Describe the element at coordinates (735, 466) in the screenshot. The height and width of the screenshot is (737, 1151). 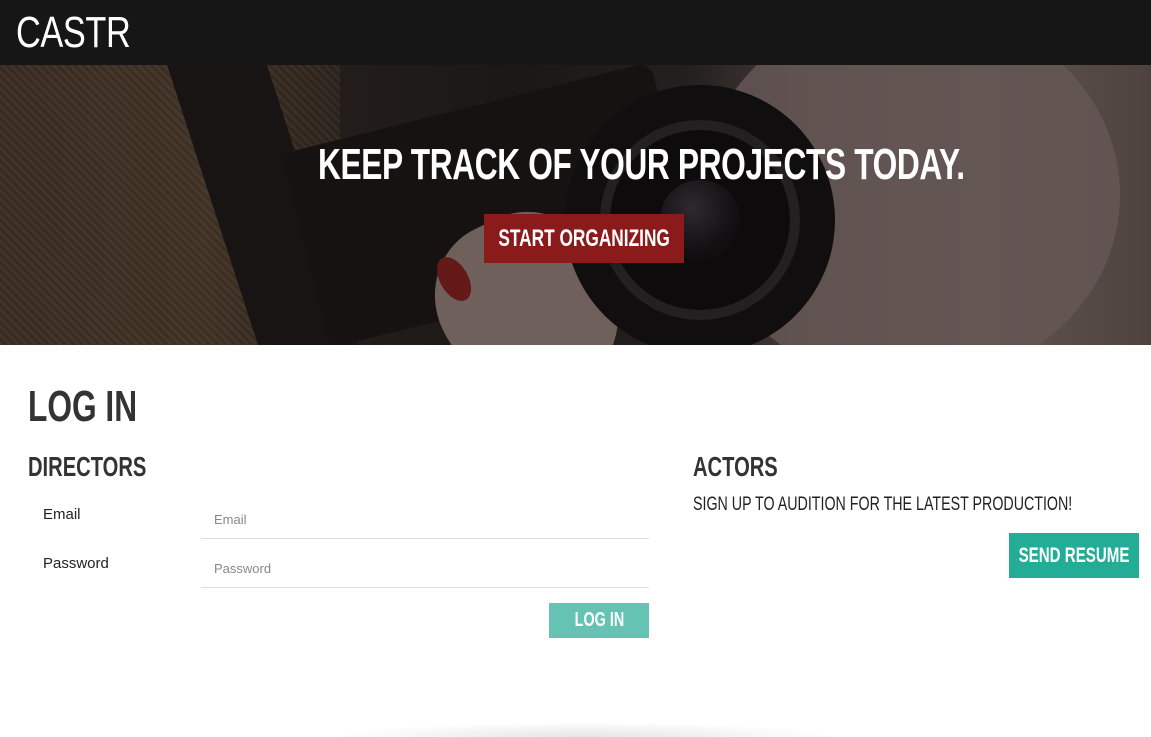
I see `actors-title: ACTORS` at that location.